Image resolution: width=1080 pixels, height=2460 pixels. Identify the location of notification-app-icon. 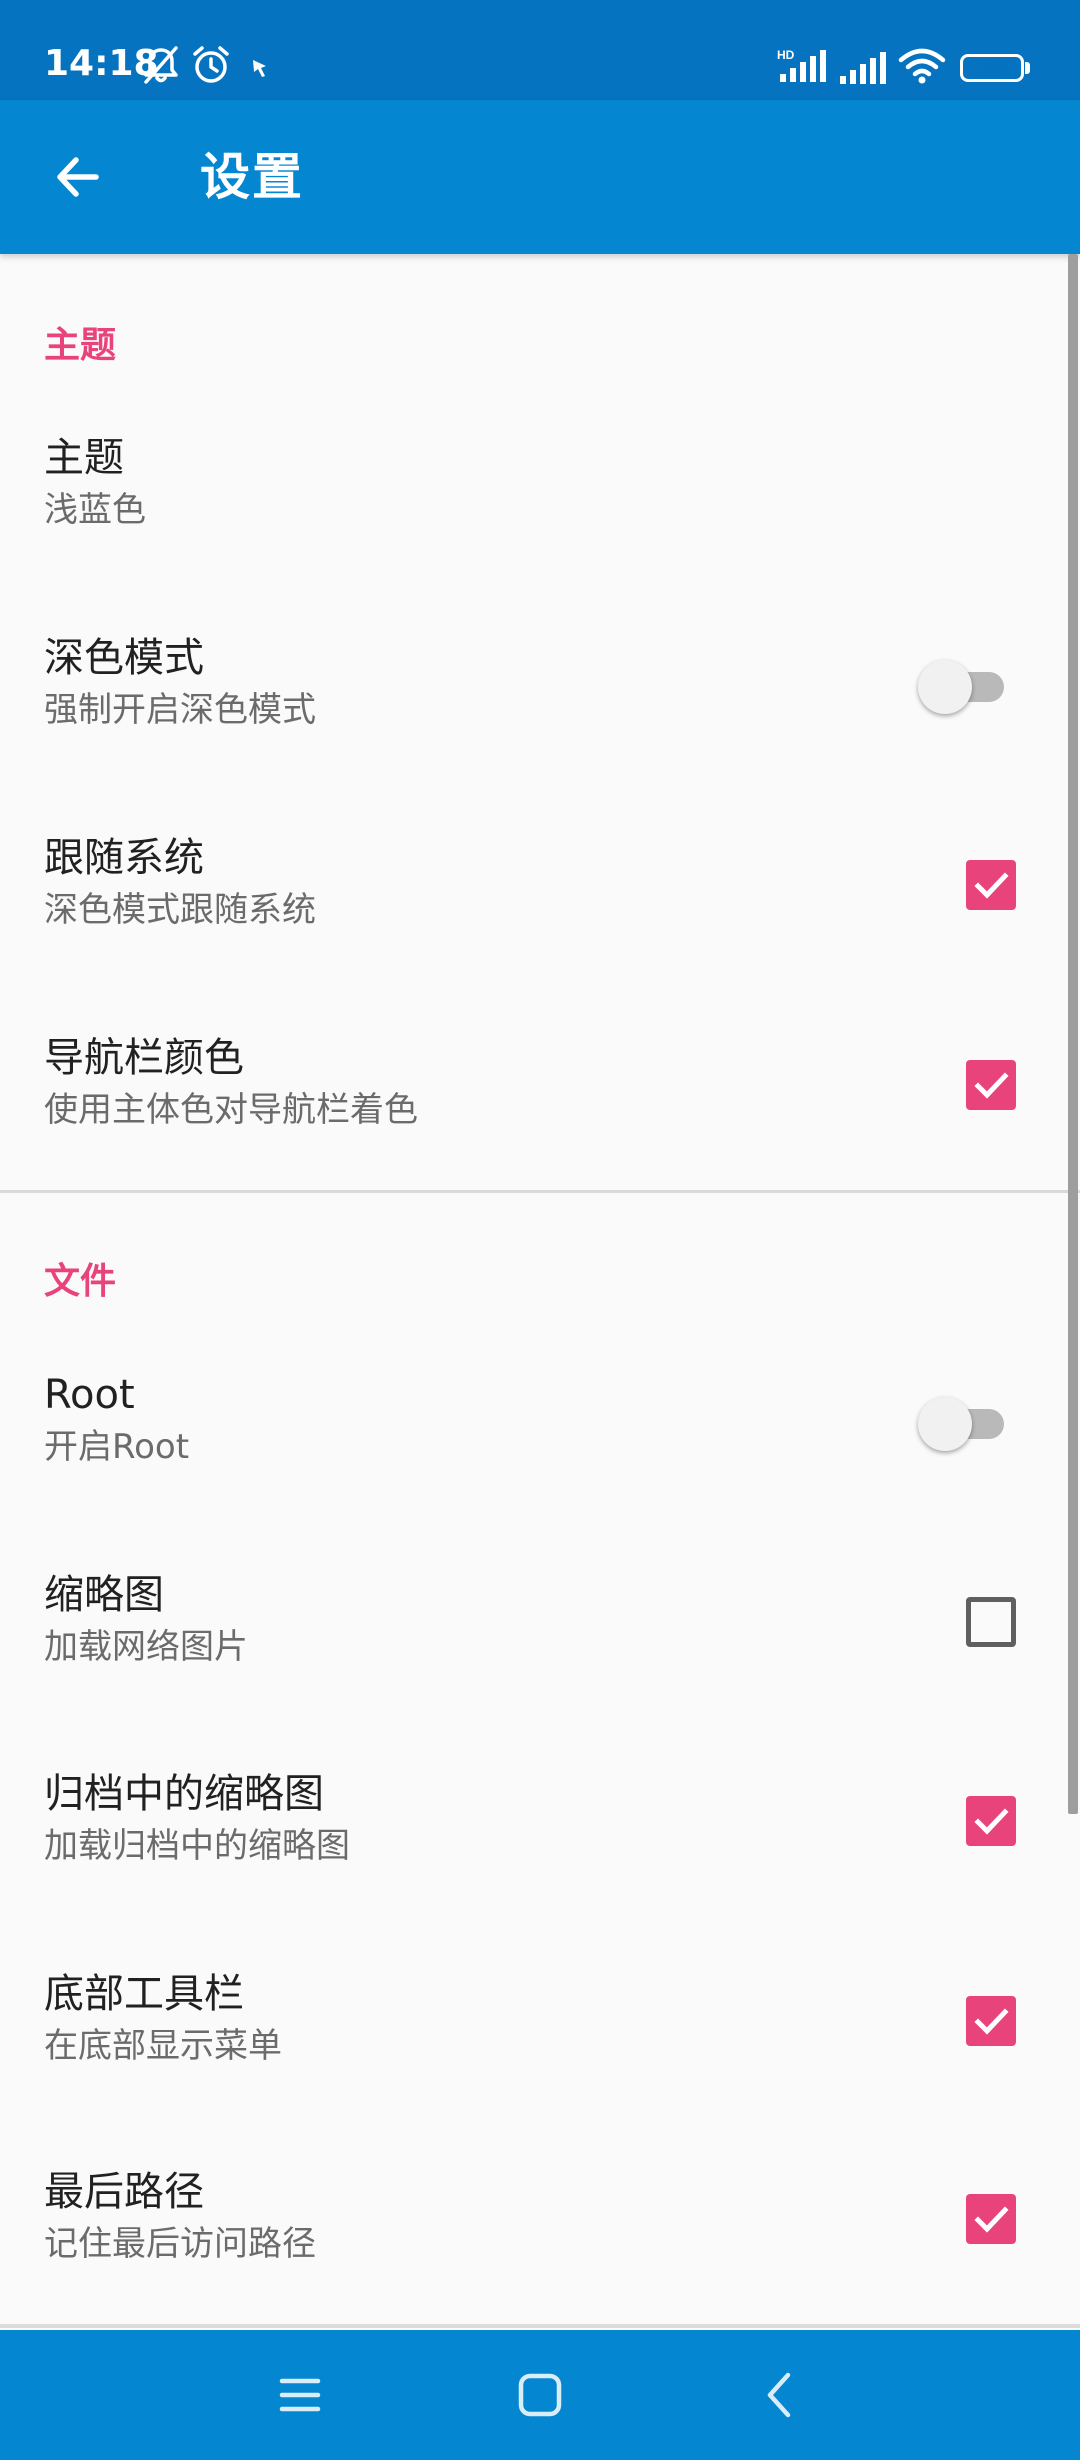
(259, 68).